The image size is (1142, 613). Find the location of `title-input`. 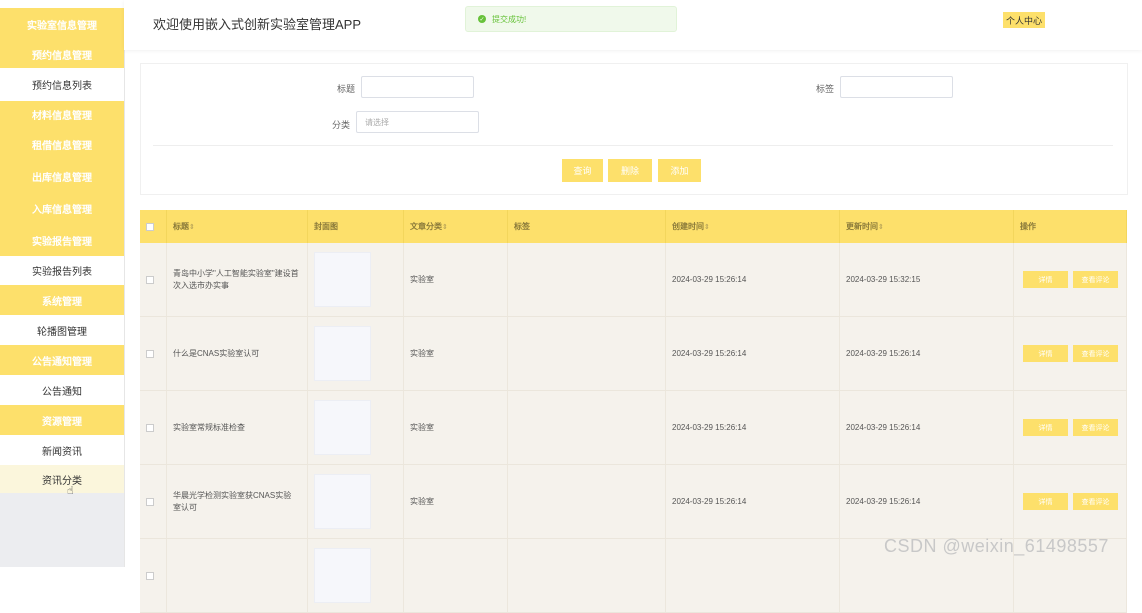

title-input is located at coordinates (417, 87).